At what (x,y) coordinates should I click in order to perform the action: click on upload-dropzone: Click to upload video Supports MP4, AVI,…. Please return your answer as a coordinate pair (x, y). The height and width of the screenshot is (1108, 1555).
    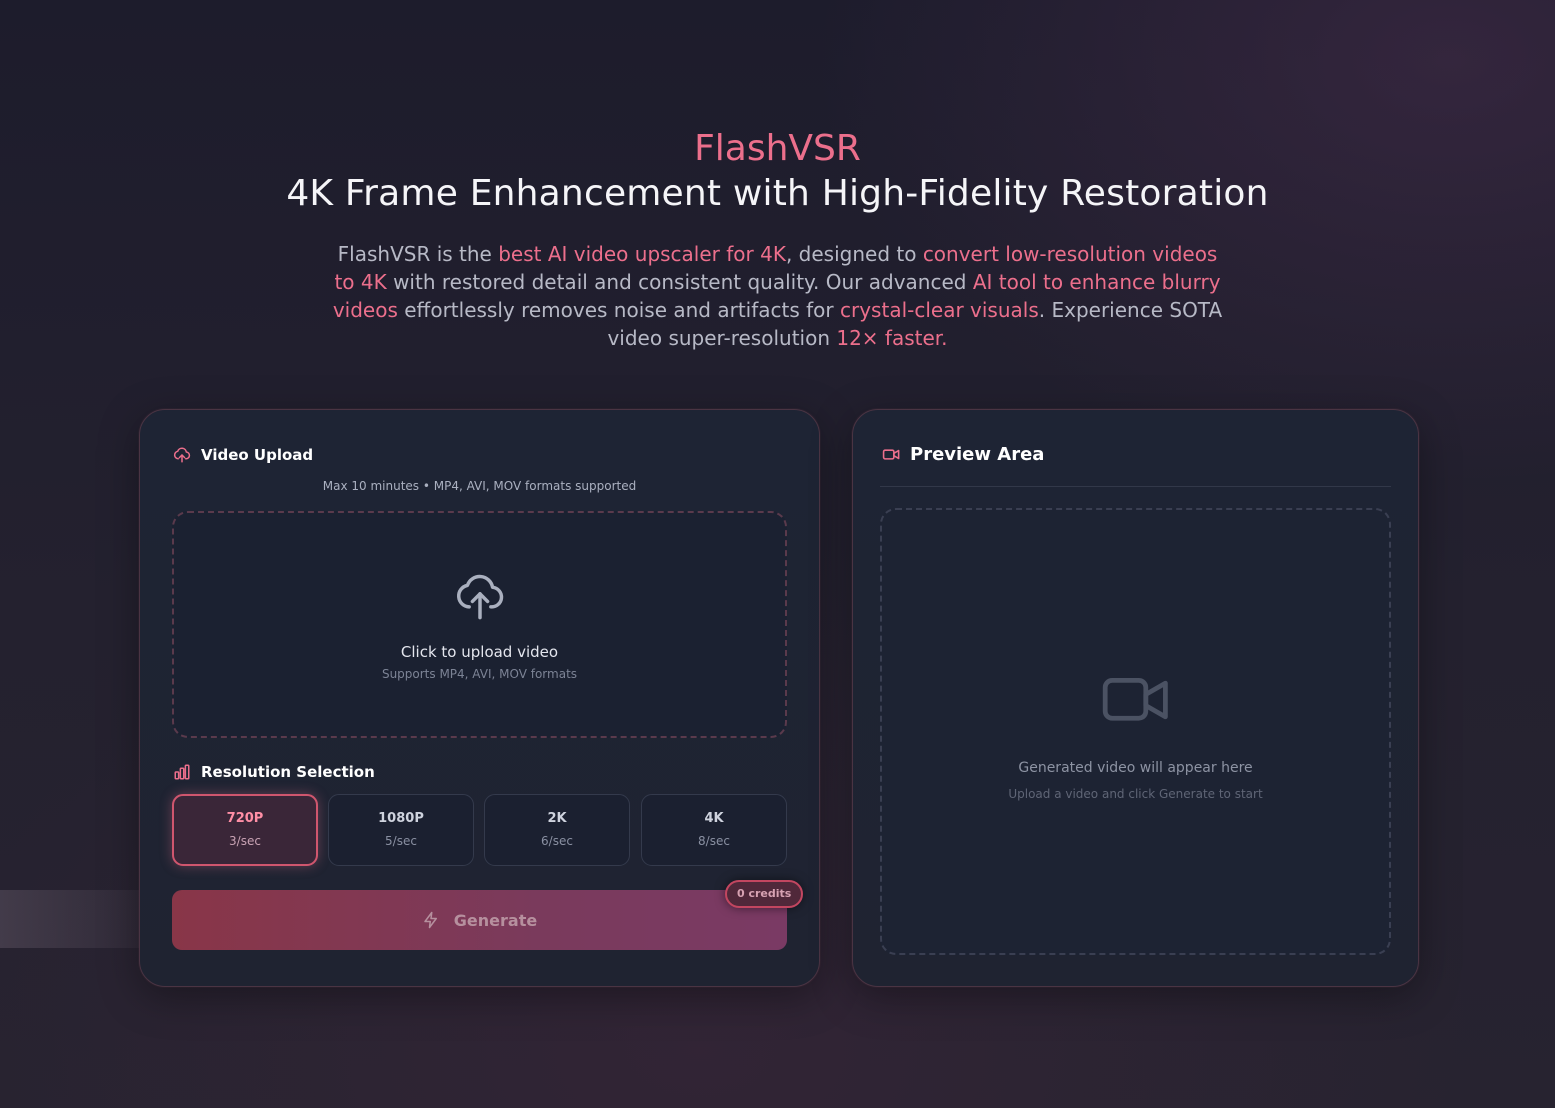
    Looking at the image, I should click on (479, 624).